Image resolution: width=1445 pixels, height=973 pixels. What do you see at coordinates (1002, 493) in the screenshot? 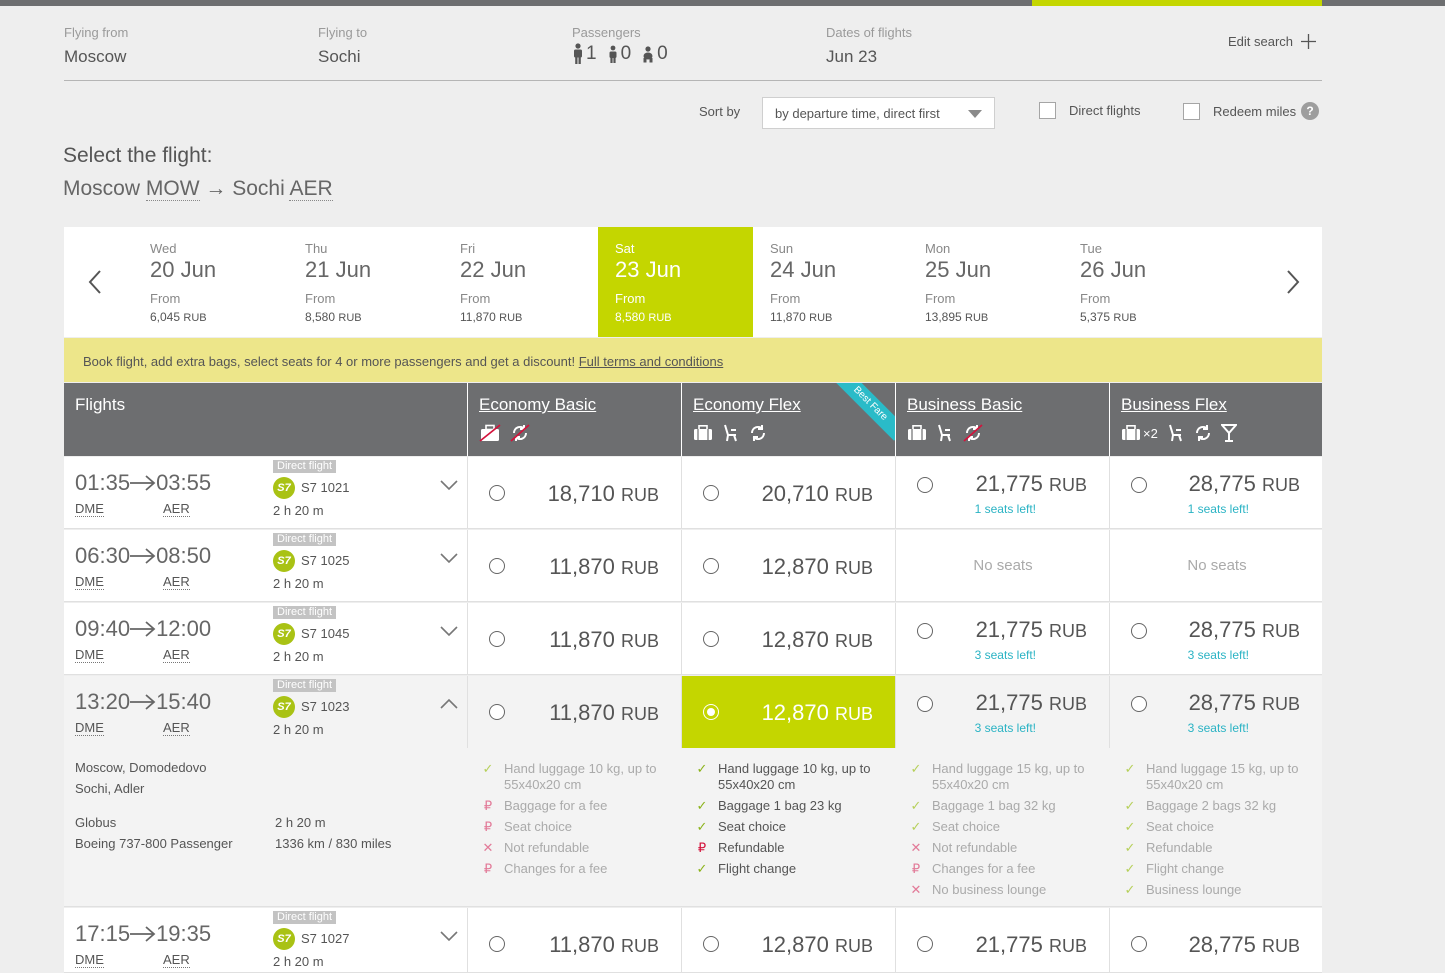
I see `fare-price-cell: 21,775 RUB 1 seats left!` at bounding box center [1002, 493].